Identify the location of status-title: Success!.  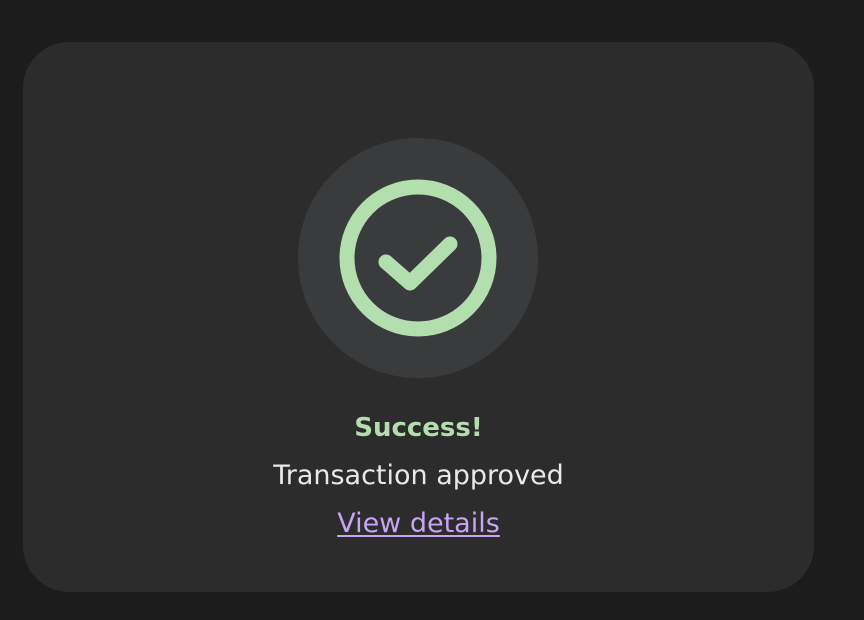
(418, 428).